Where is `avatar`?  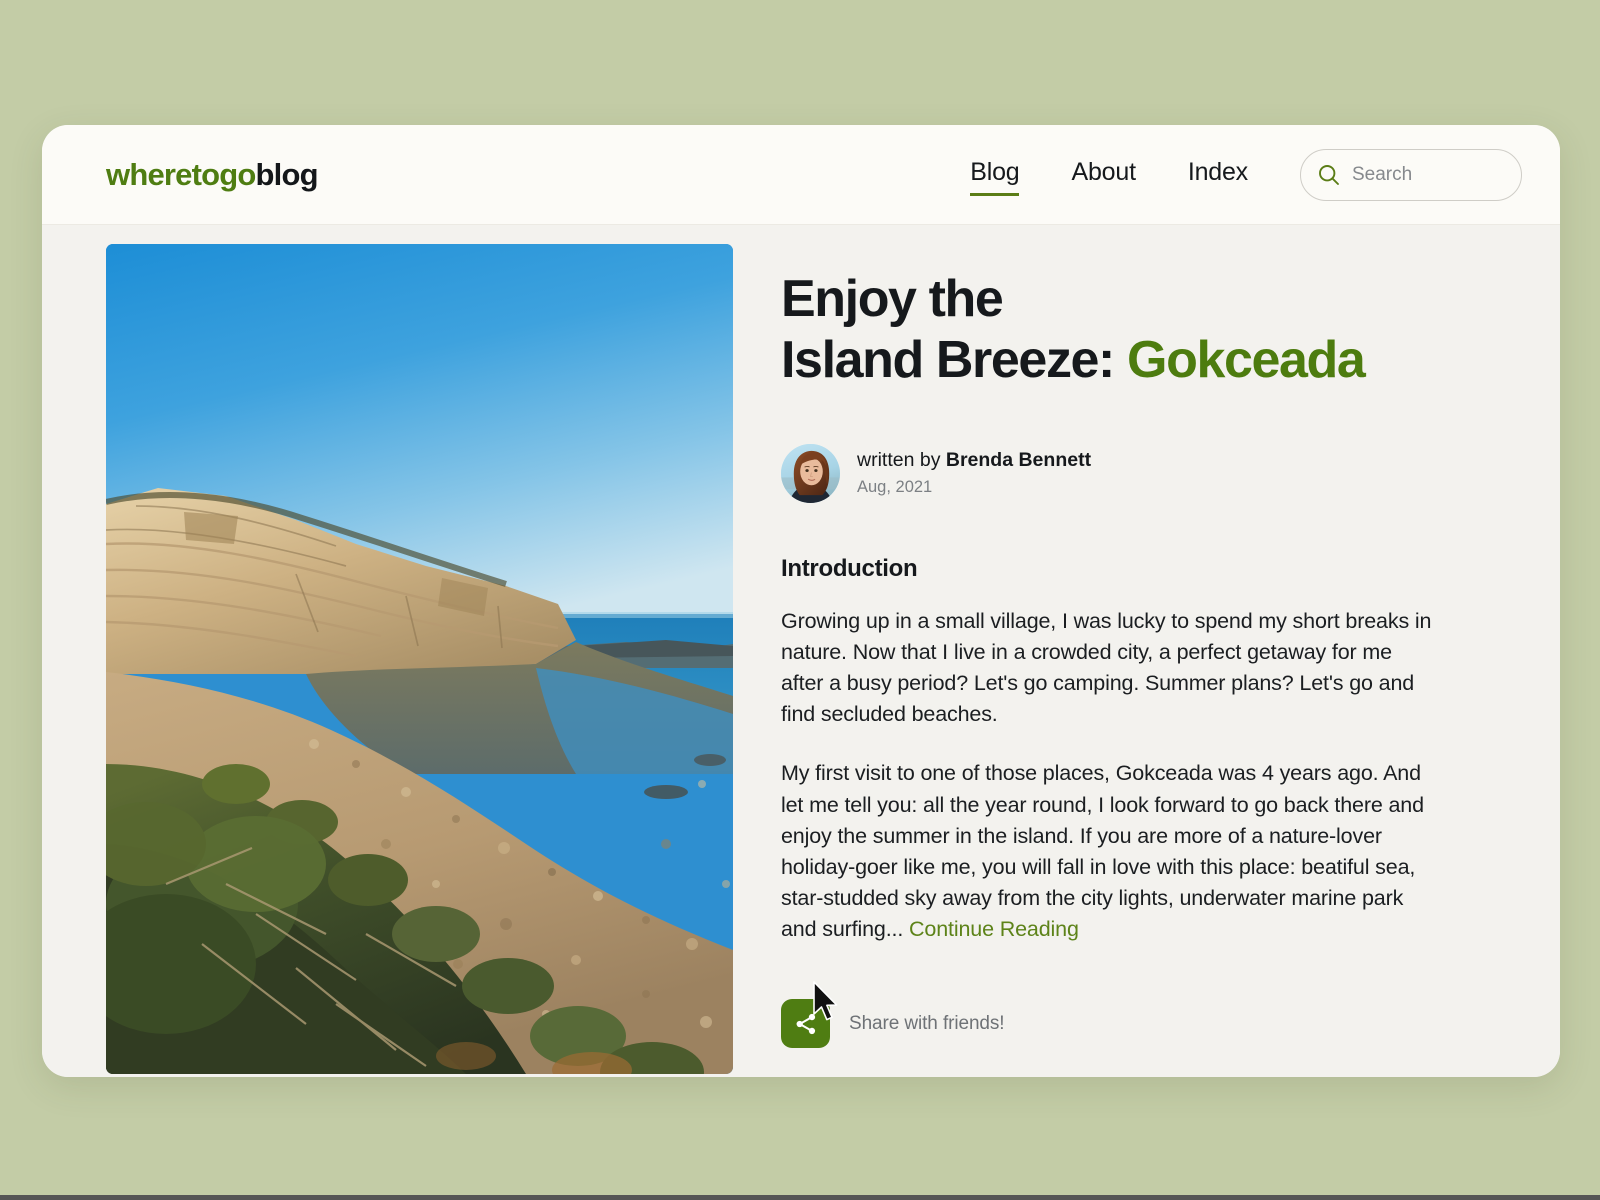 avatar is located at coordinates (810, 473).